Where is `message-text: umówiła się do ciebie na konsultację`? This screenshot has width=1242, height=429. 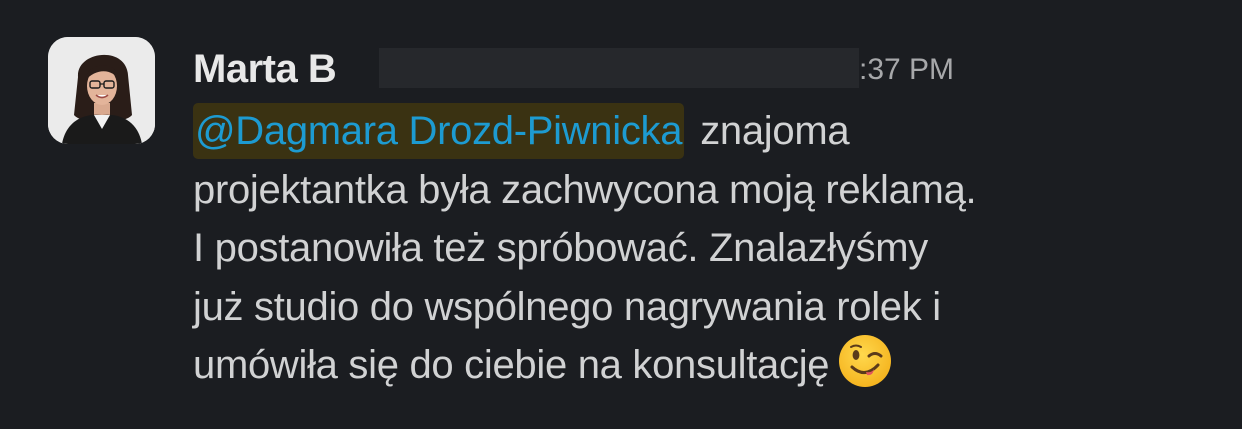 message-text: umówiła się do ciebie na konsultację is located at coordinates (511, 365).